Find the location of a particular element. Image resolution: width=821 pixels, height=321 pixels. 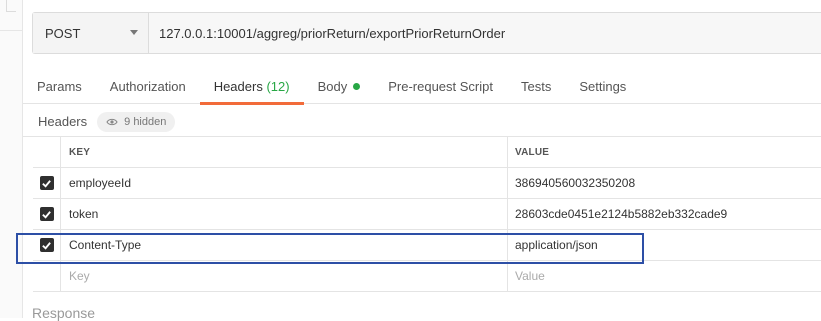

table-row: employeeId 386940560032350208 is located at coordinates (427, 183).